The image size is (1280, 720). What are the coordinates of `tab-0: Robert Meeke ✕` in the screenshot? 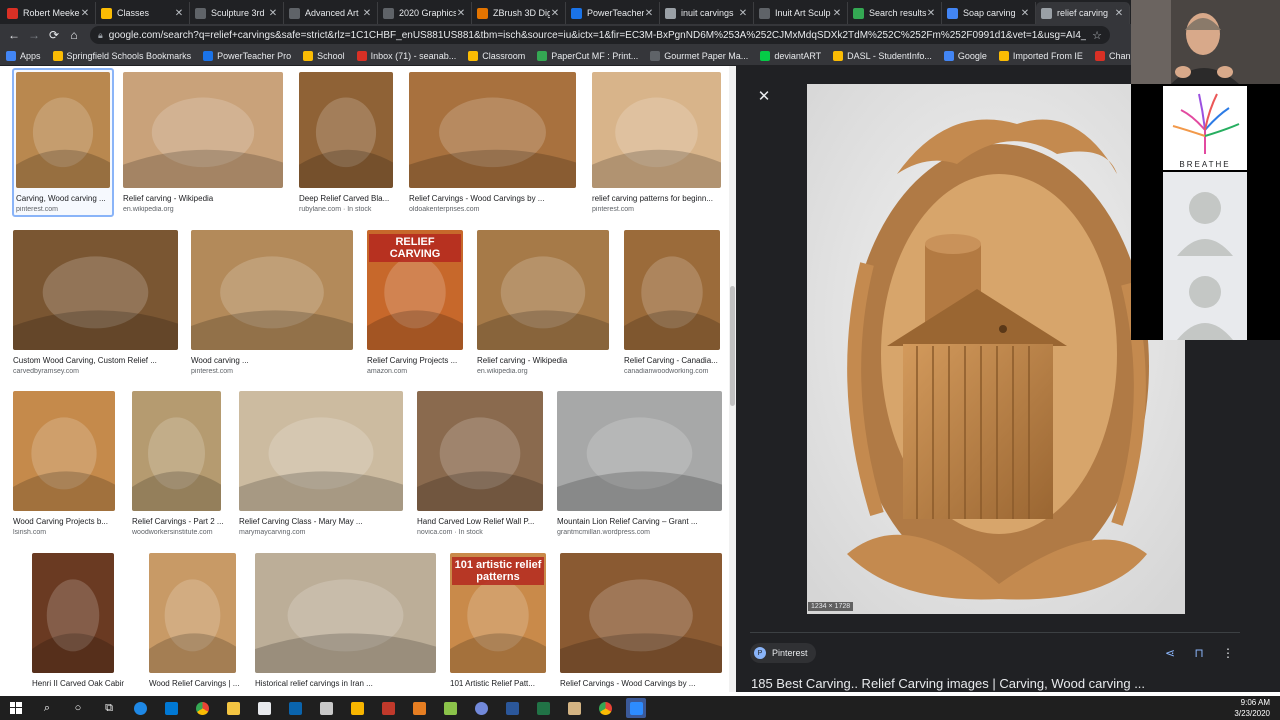 It's located at (49, 13).